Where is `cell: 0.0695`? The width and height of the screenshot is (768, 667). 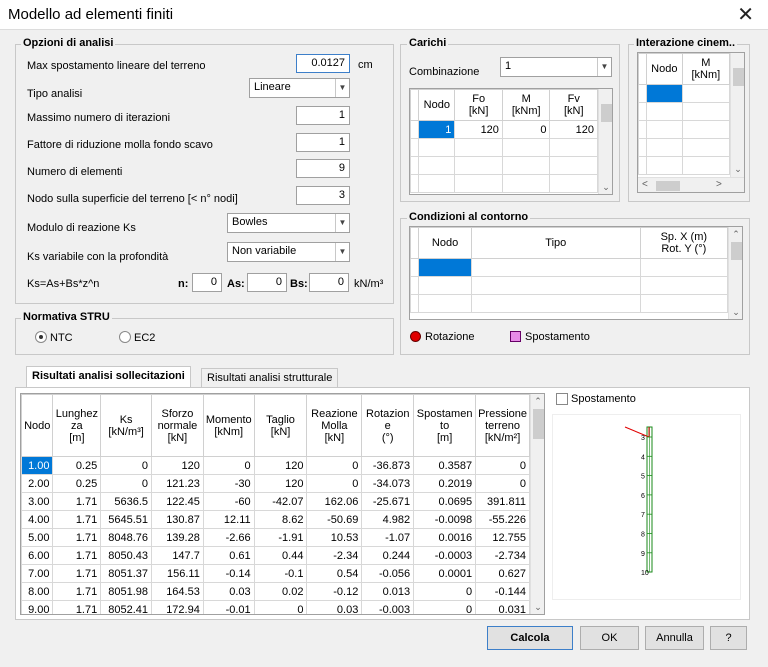 cell: 0.0695 is located at coordinates (445, 501).